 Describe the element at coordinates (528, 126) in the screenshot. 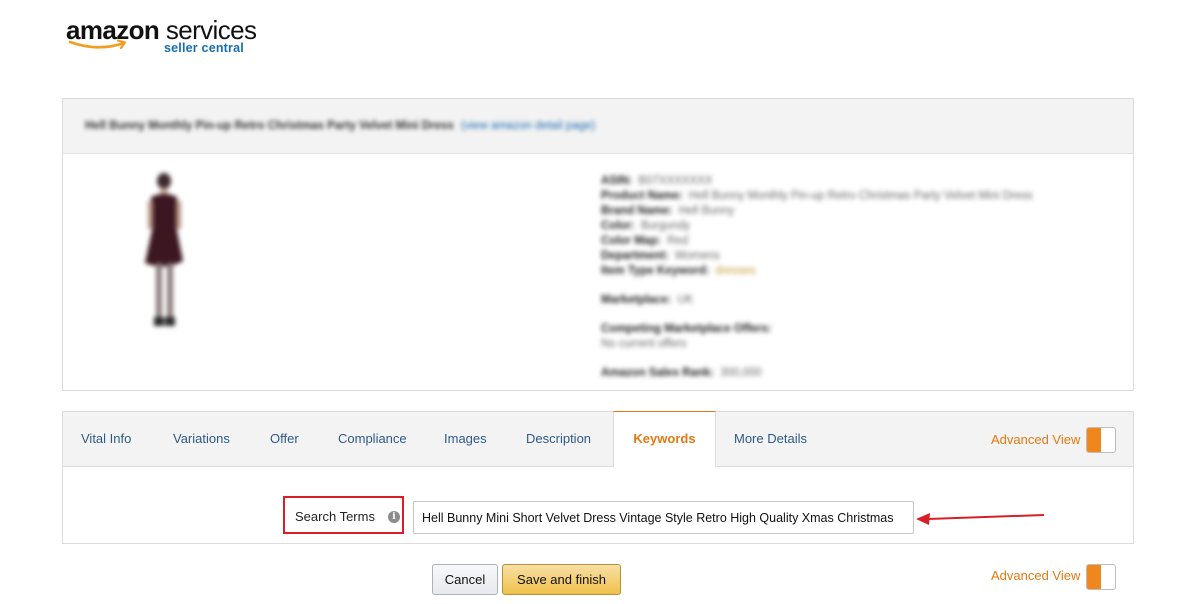

I see `view-detail-page-link: (view amazon detail page)` at that location.